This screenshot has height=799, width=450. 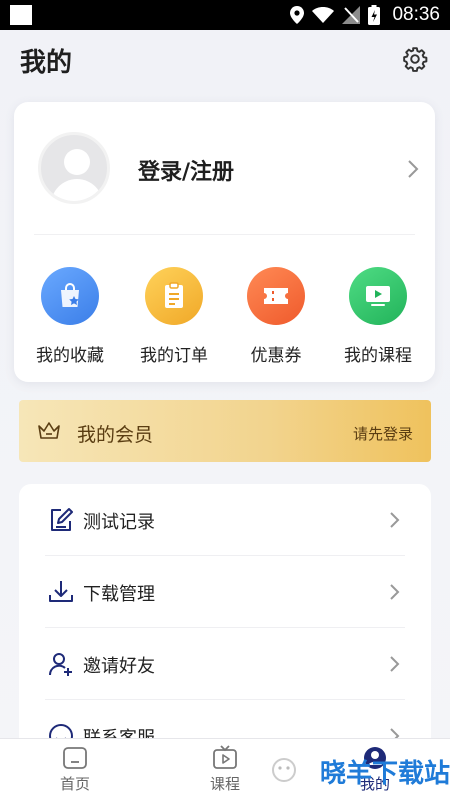 I want to click on quick-action-coupons: 优惠券, so click(x=276, y=316).